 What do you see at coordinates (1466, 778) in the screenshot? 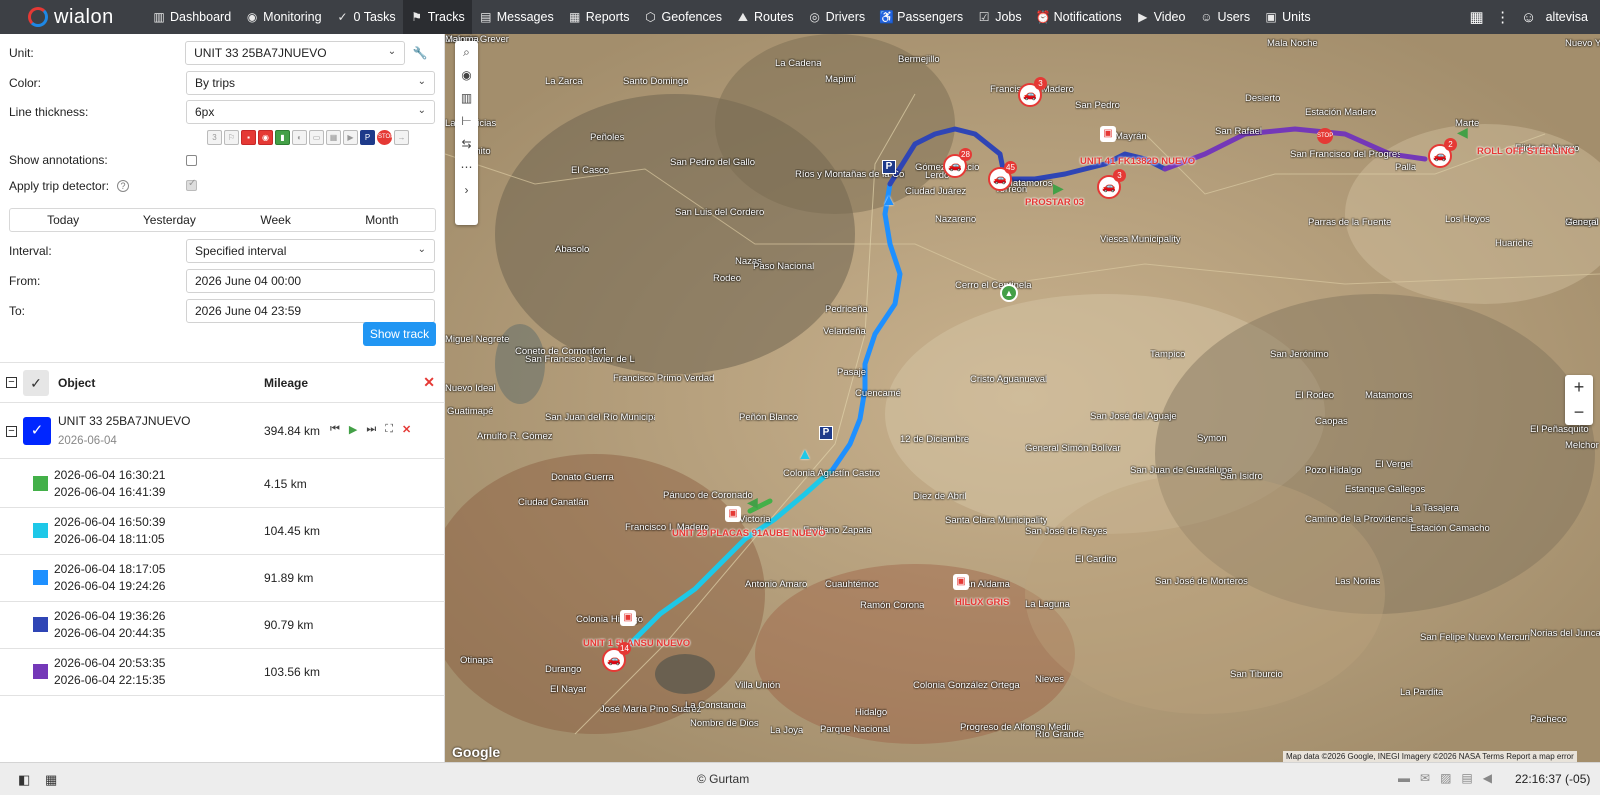
I see `notification-status-icon: ▤` at bounding box center [1466, 778].